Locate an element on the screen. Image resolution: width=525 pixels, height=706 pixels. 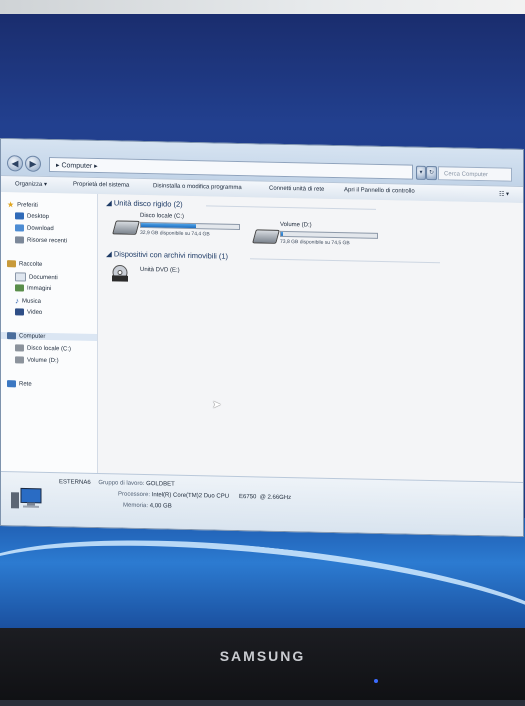
sidebar-item-download: Download is located at coordinates (34, 228).